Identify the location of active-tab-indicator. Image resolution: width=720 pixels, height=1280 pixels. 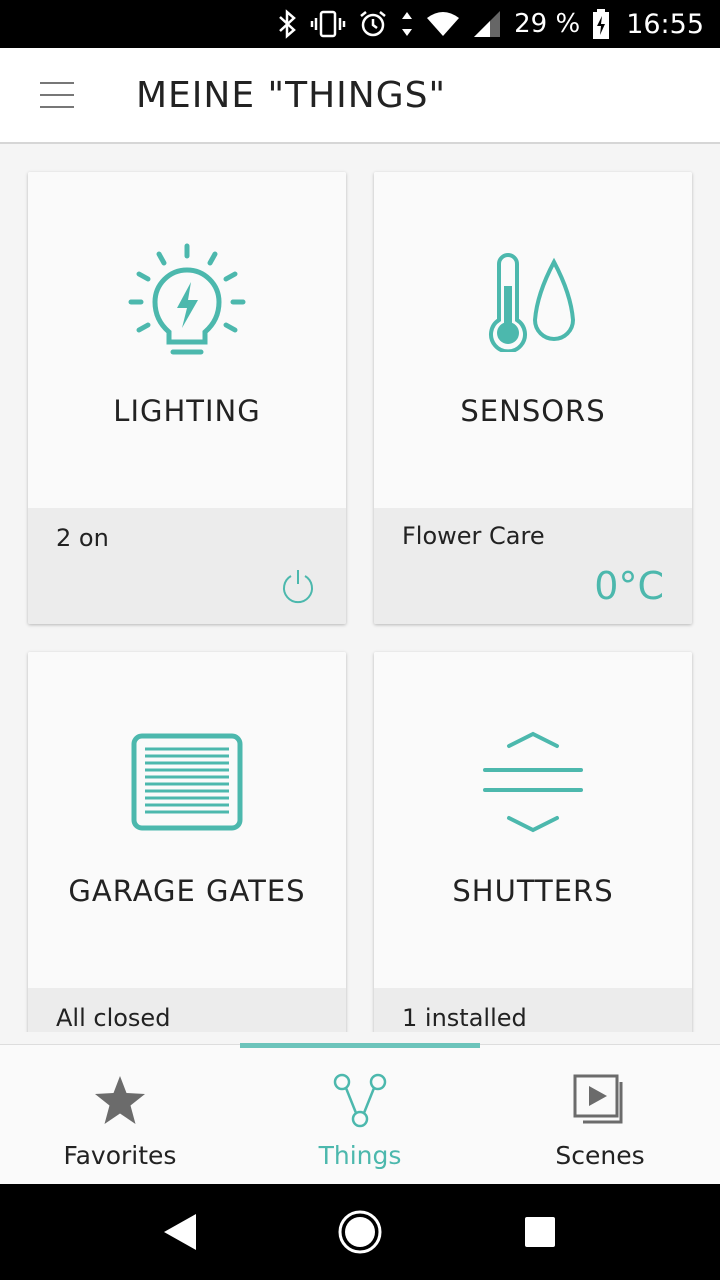
(360, 1045).